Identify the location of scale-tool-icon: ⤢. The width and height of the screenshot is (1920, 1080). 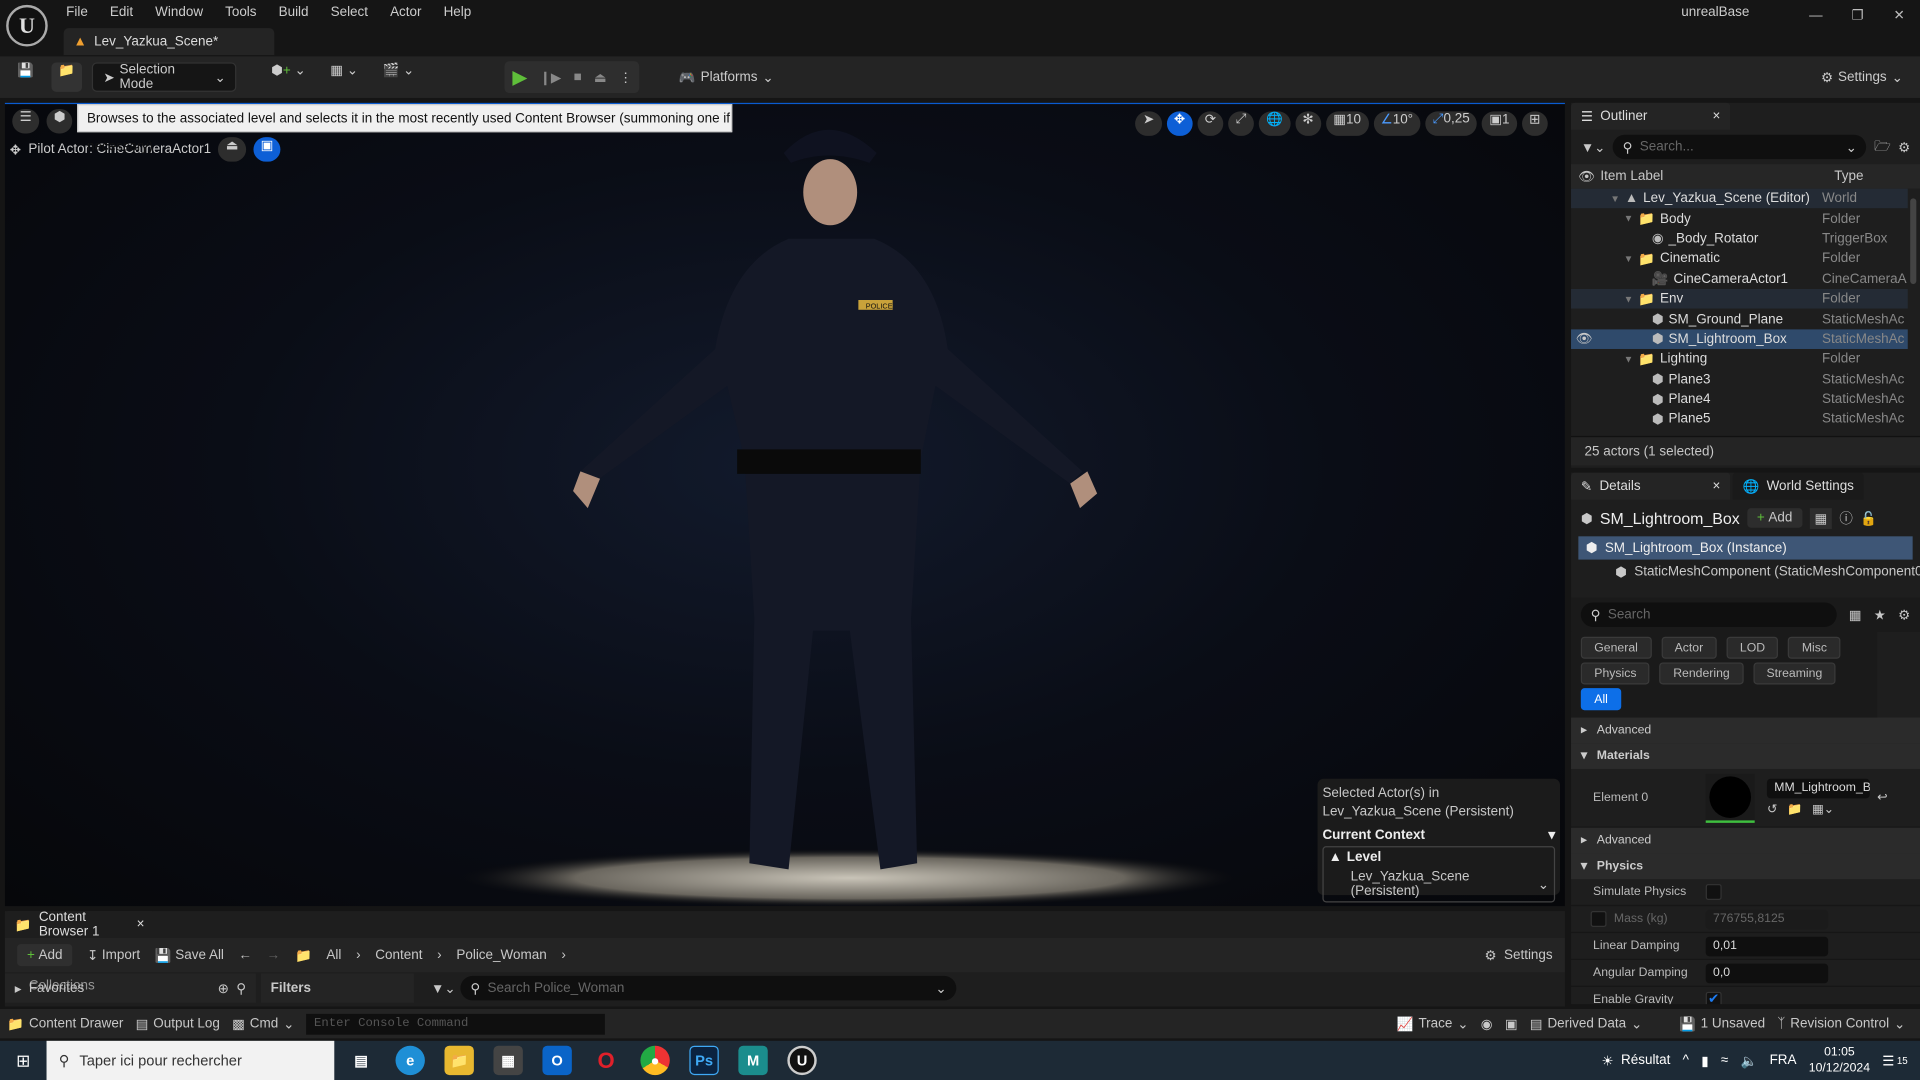
(1241, 123).